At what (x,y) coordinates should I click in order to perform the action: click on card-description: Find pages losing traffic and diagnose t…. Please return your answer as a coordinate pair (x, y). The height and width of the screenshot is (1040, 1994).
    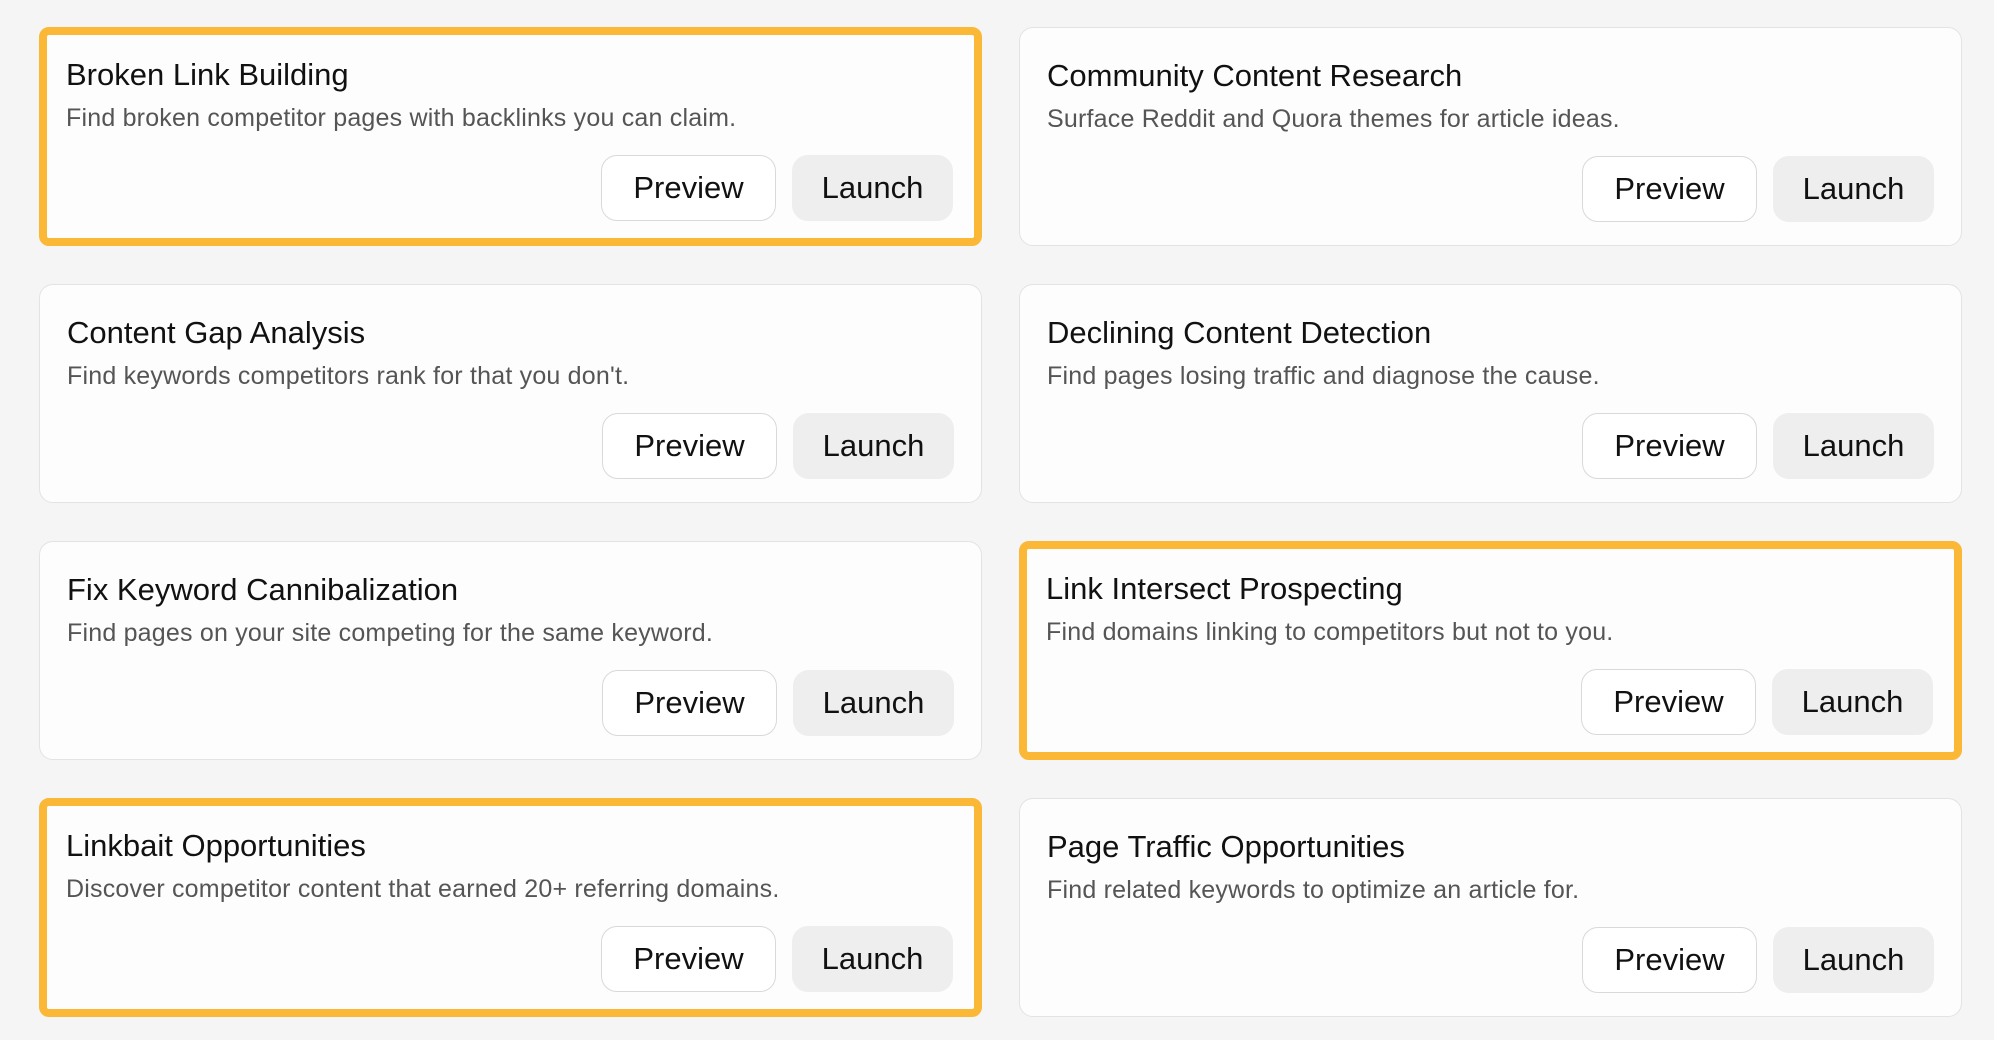
    Looking at the image, I should click on (1323, 376).